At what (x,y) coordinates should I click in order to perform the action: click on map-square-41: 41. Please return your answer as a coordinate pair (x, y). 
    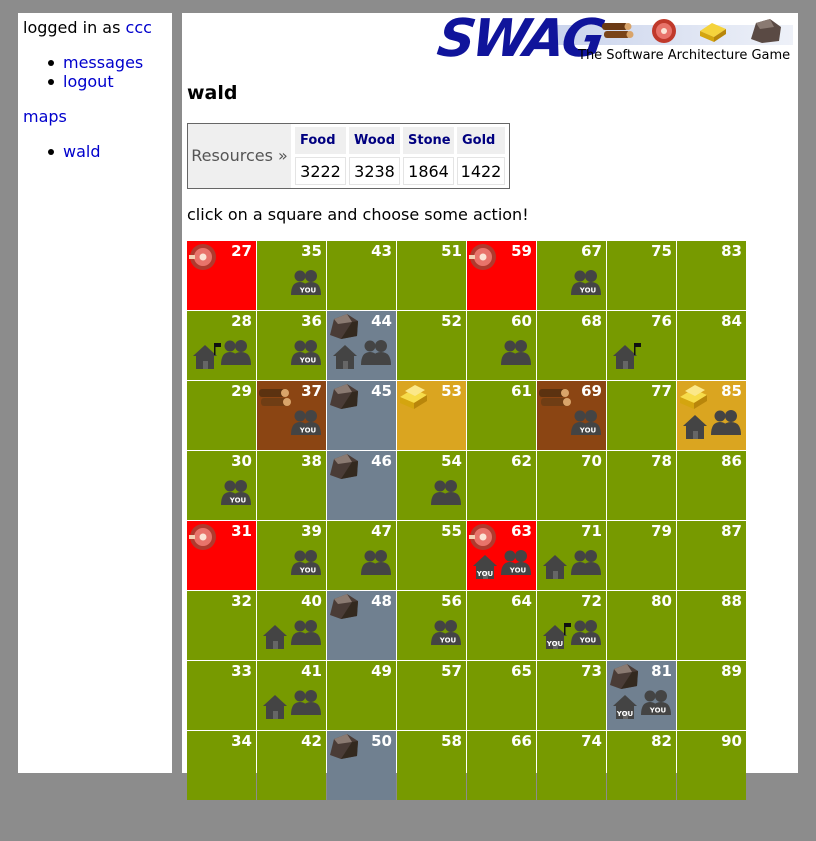
    Looking at the image, I should click on (291, 695).